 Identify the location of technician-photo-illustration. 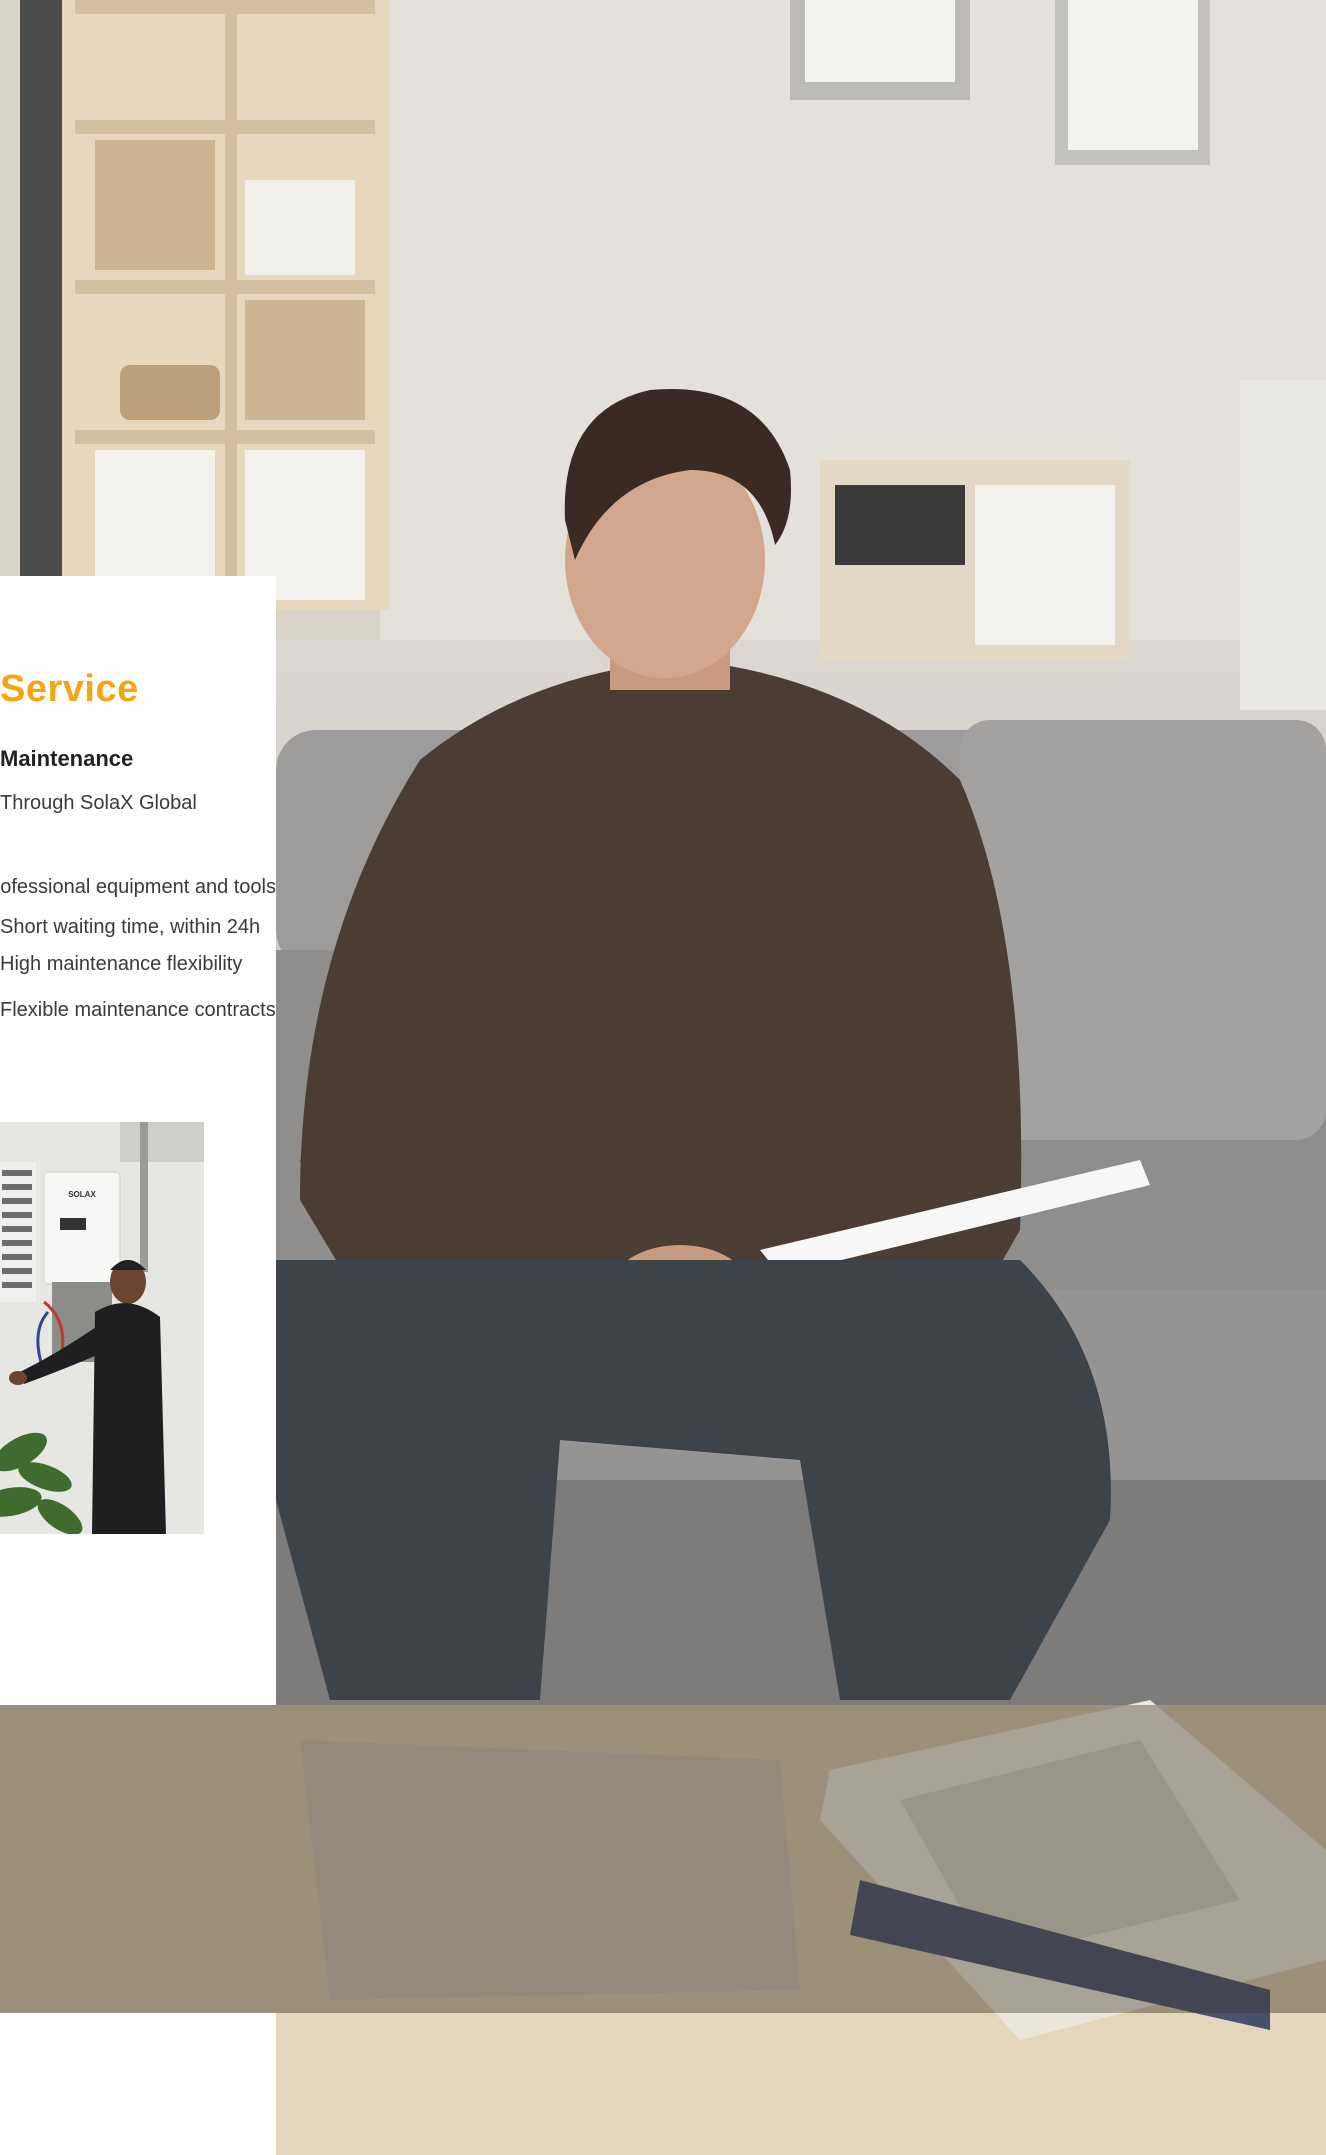
(102, 1328).